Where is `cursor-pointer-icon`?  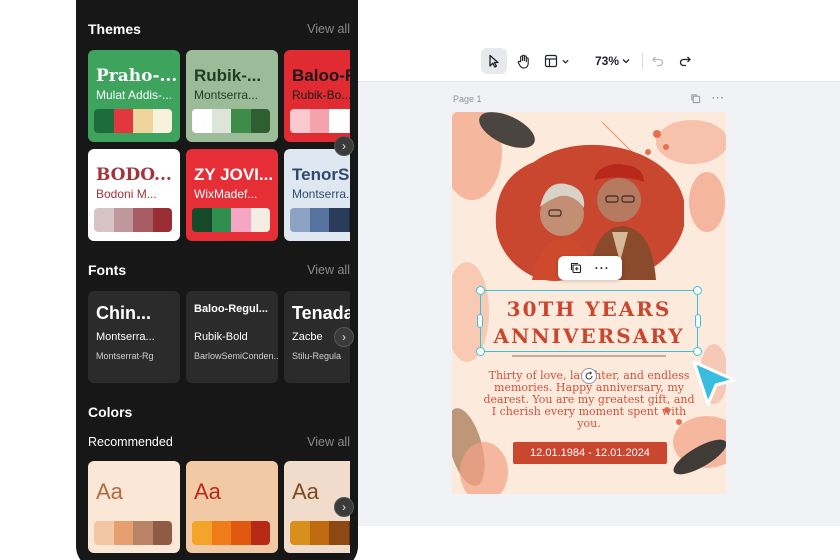
cursor-pointer-icon is located at coordinates (714, 383).